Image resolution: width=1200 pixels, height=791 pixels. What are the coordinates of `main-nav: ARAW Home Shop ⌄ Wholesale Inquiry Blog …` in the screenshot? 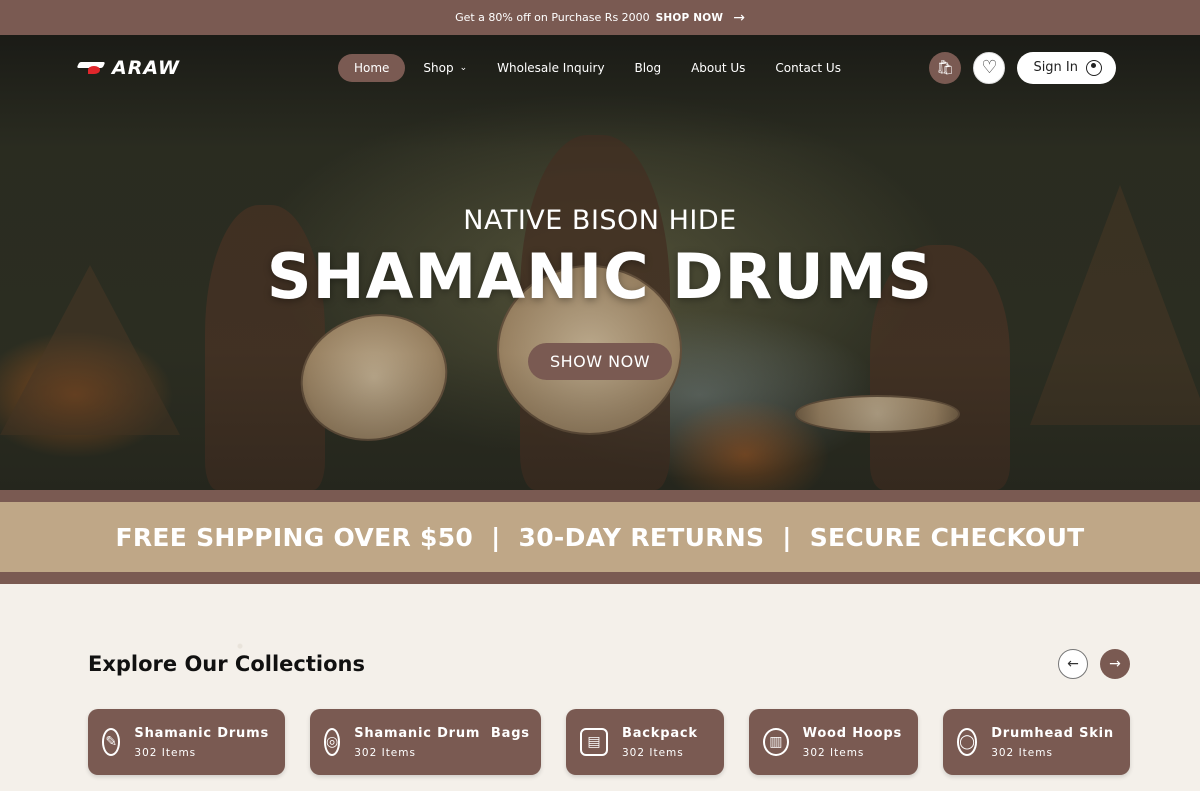 It's located at (600, 67).